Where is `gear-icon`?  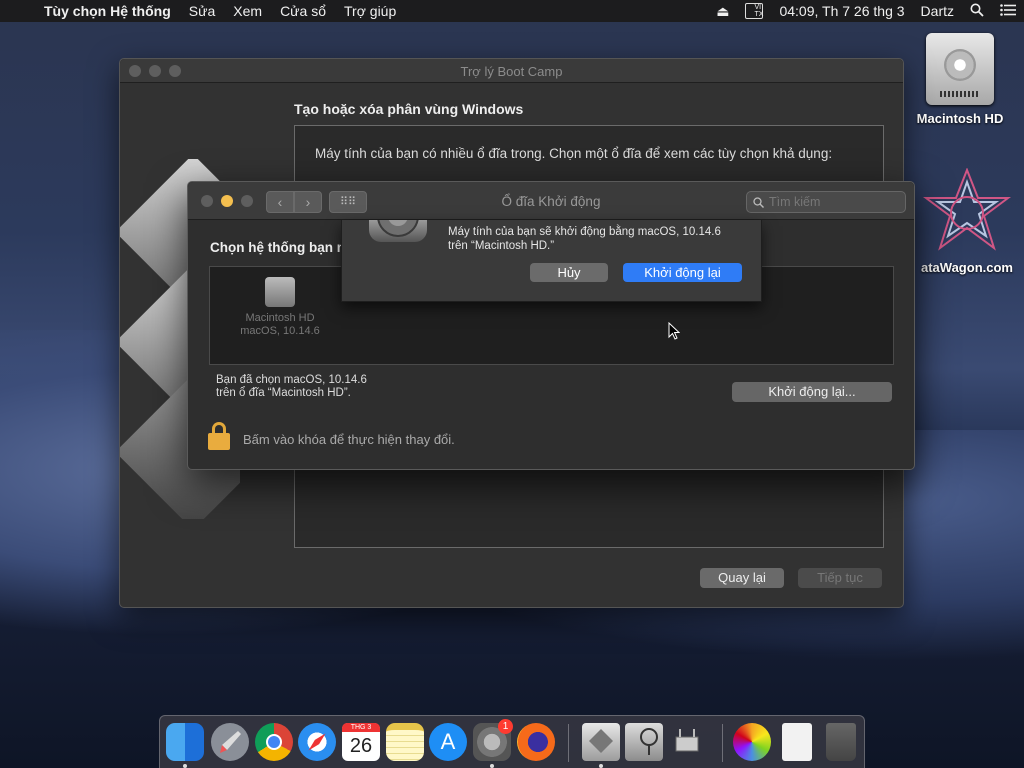 gear-icon is located at coordinates (398, 231).